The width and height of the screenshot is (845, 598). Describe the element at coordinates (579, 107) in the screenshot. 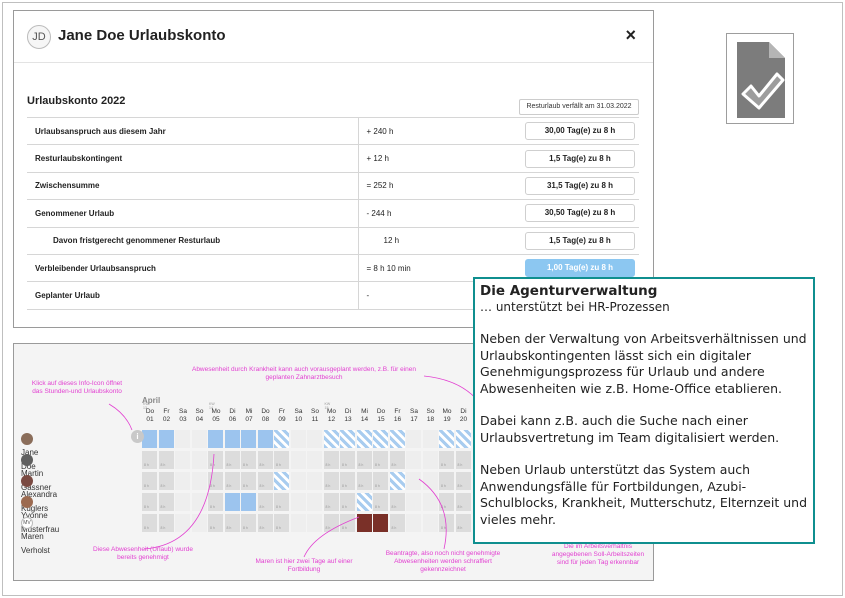

I see `expiry-note: Resturlaub verfällt am 31.03.2022` at that location.